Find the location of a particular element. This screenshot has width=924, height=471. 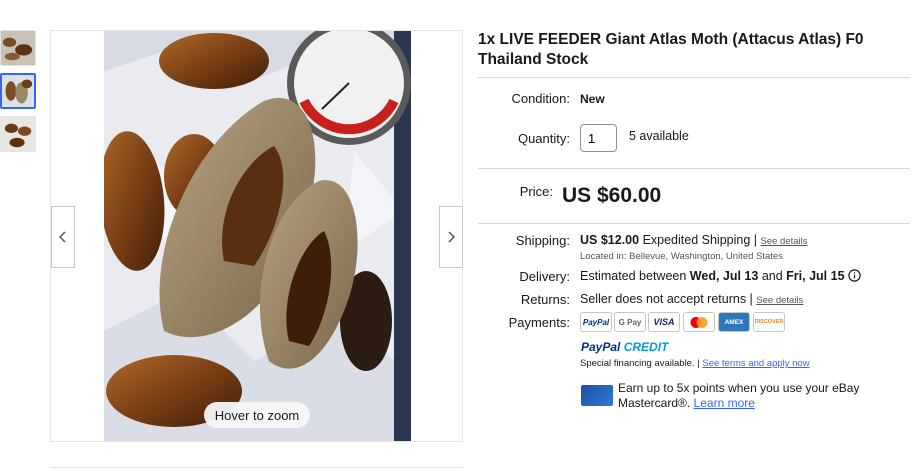

amex-logo-text: AMEX is located at coordinates (734, 322).